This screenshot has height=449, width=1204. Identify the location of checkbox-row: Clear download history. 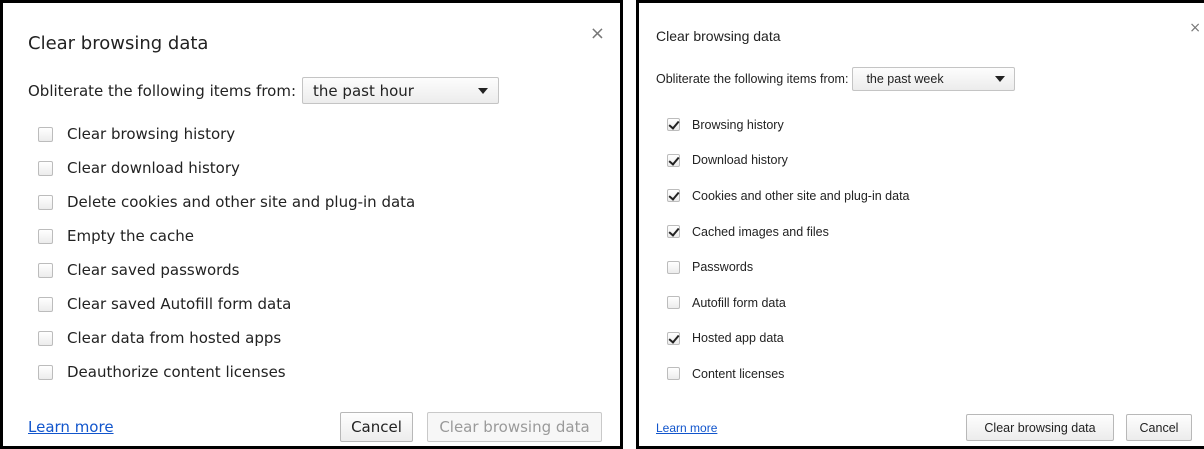
(226, 168).